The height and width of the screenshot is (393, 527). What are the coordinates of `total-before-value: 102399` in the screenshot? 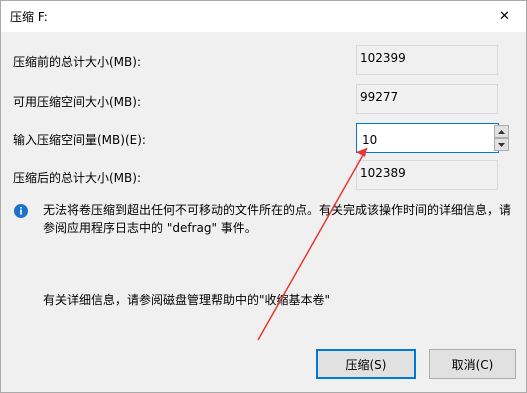 It's located at (427, 60).